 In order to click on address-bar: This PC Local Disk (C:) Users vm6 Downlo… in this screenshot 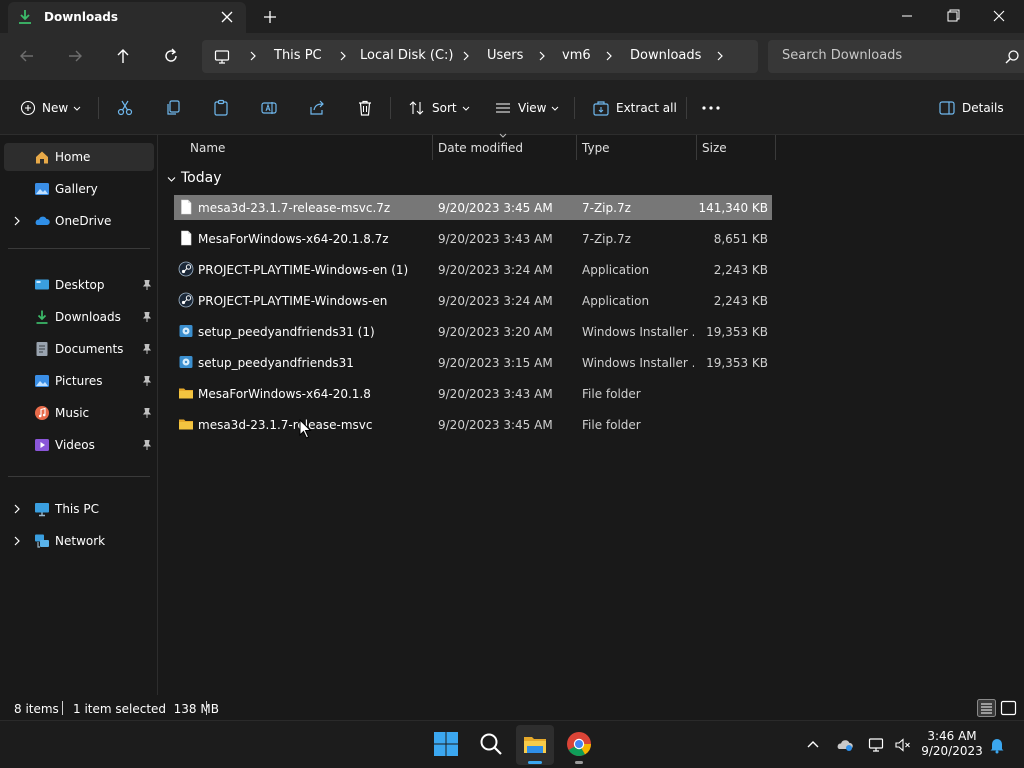, I will do `click(480, 56)`.